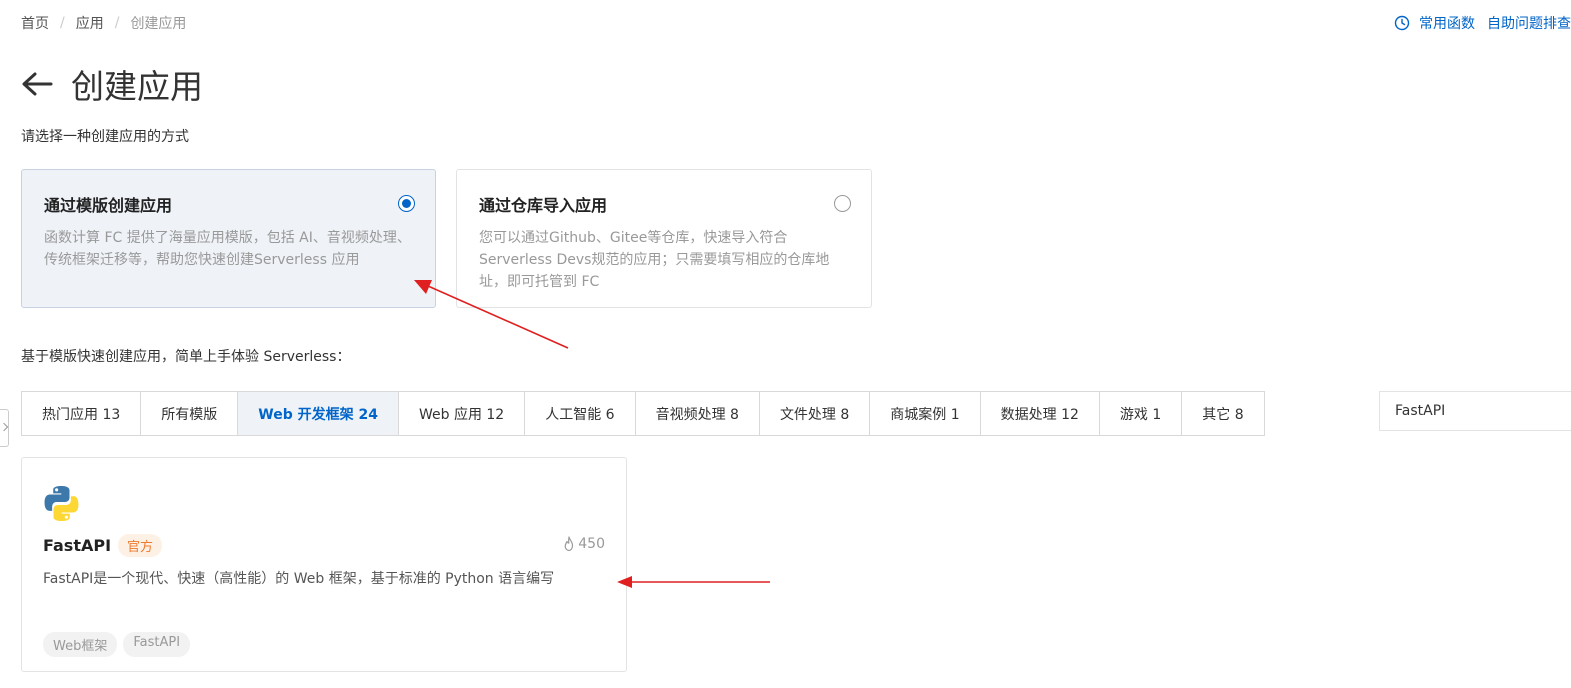  Describe the element at coordinates (90, 23) in the screenshot. I see `breadcrumb-apps: 应用` at that location.